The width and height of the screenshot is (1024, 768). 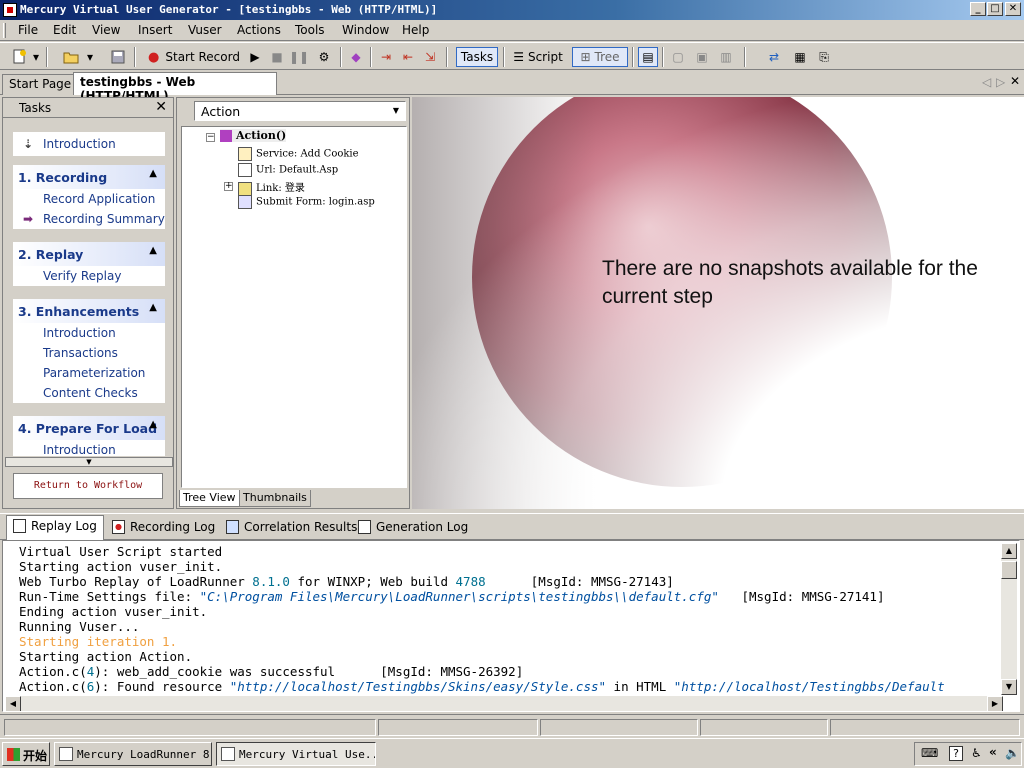 I want to click on maximize-button: □, so click(x=995, y=9).